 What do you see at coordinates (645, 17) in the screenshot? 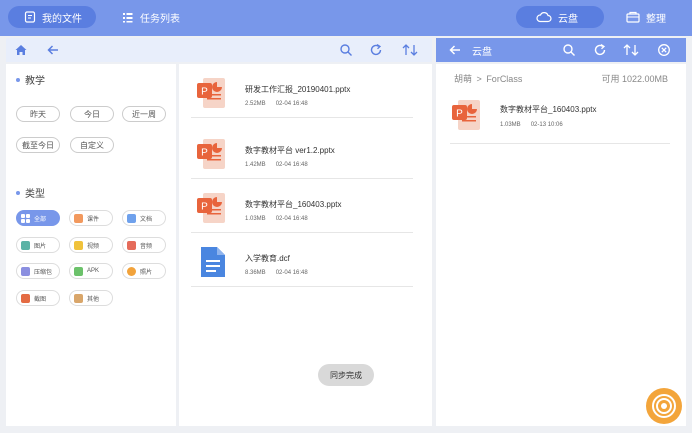
I see `organize-tab: 整理` at bounding box center [645, 17].